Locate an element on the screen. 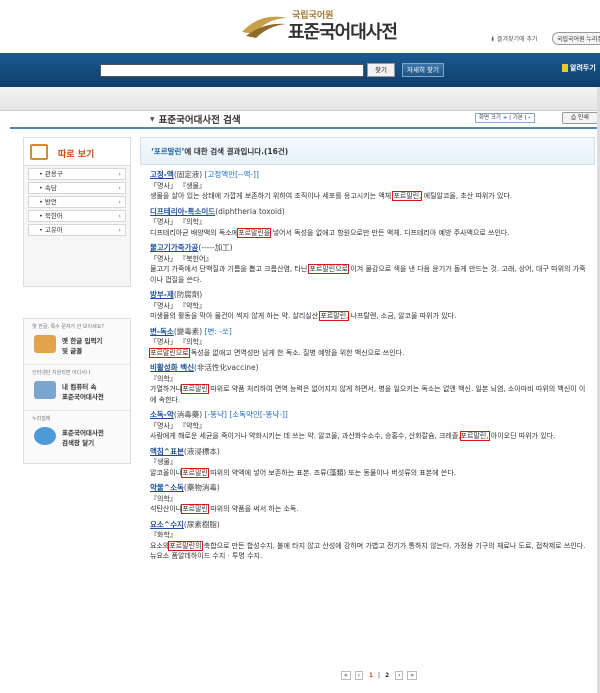 This screenshot has height=693, width=600. entry-headword-link: 변-독소 is located at coordinates (162, 331).